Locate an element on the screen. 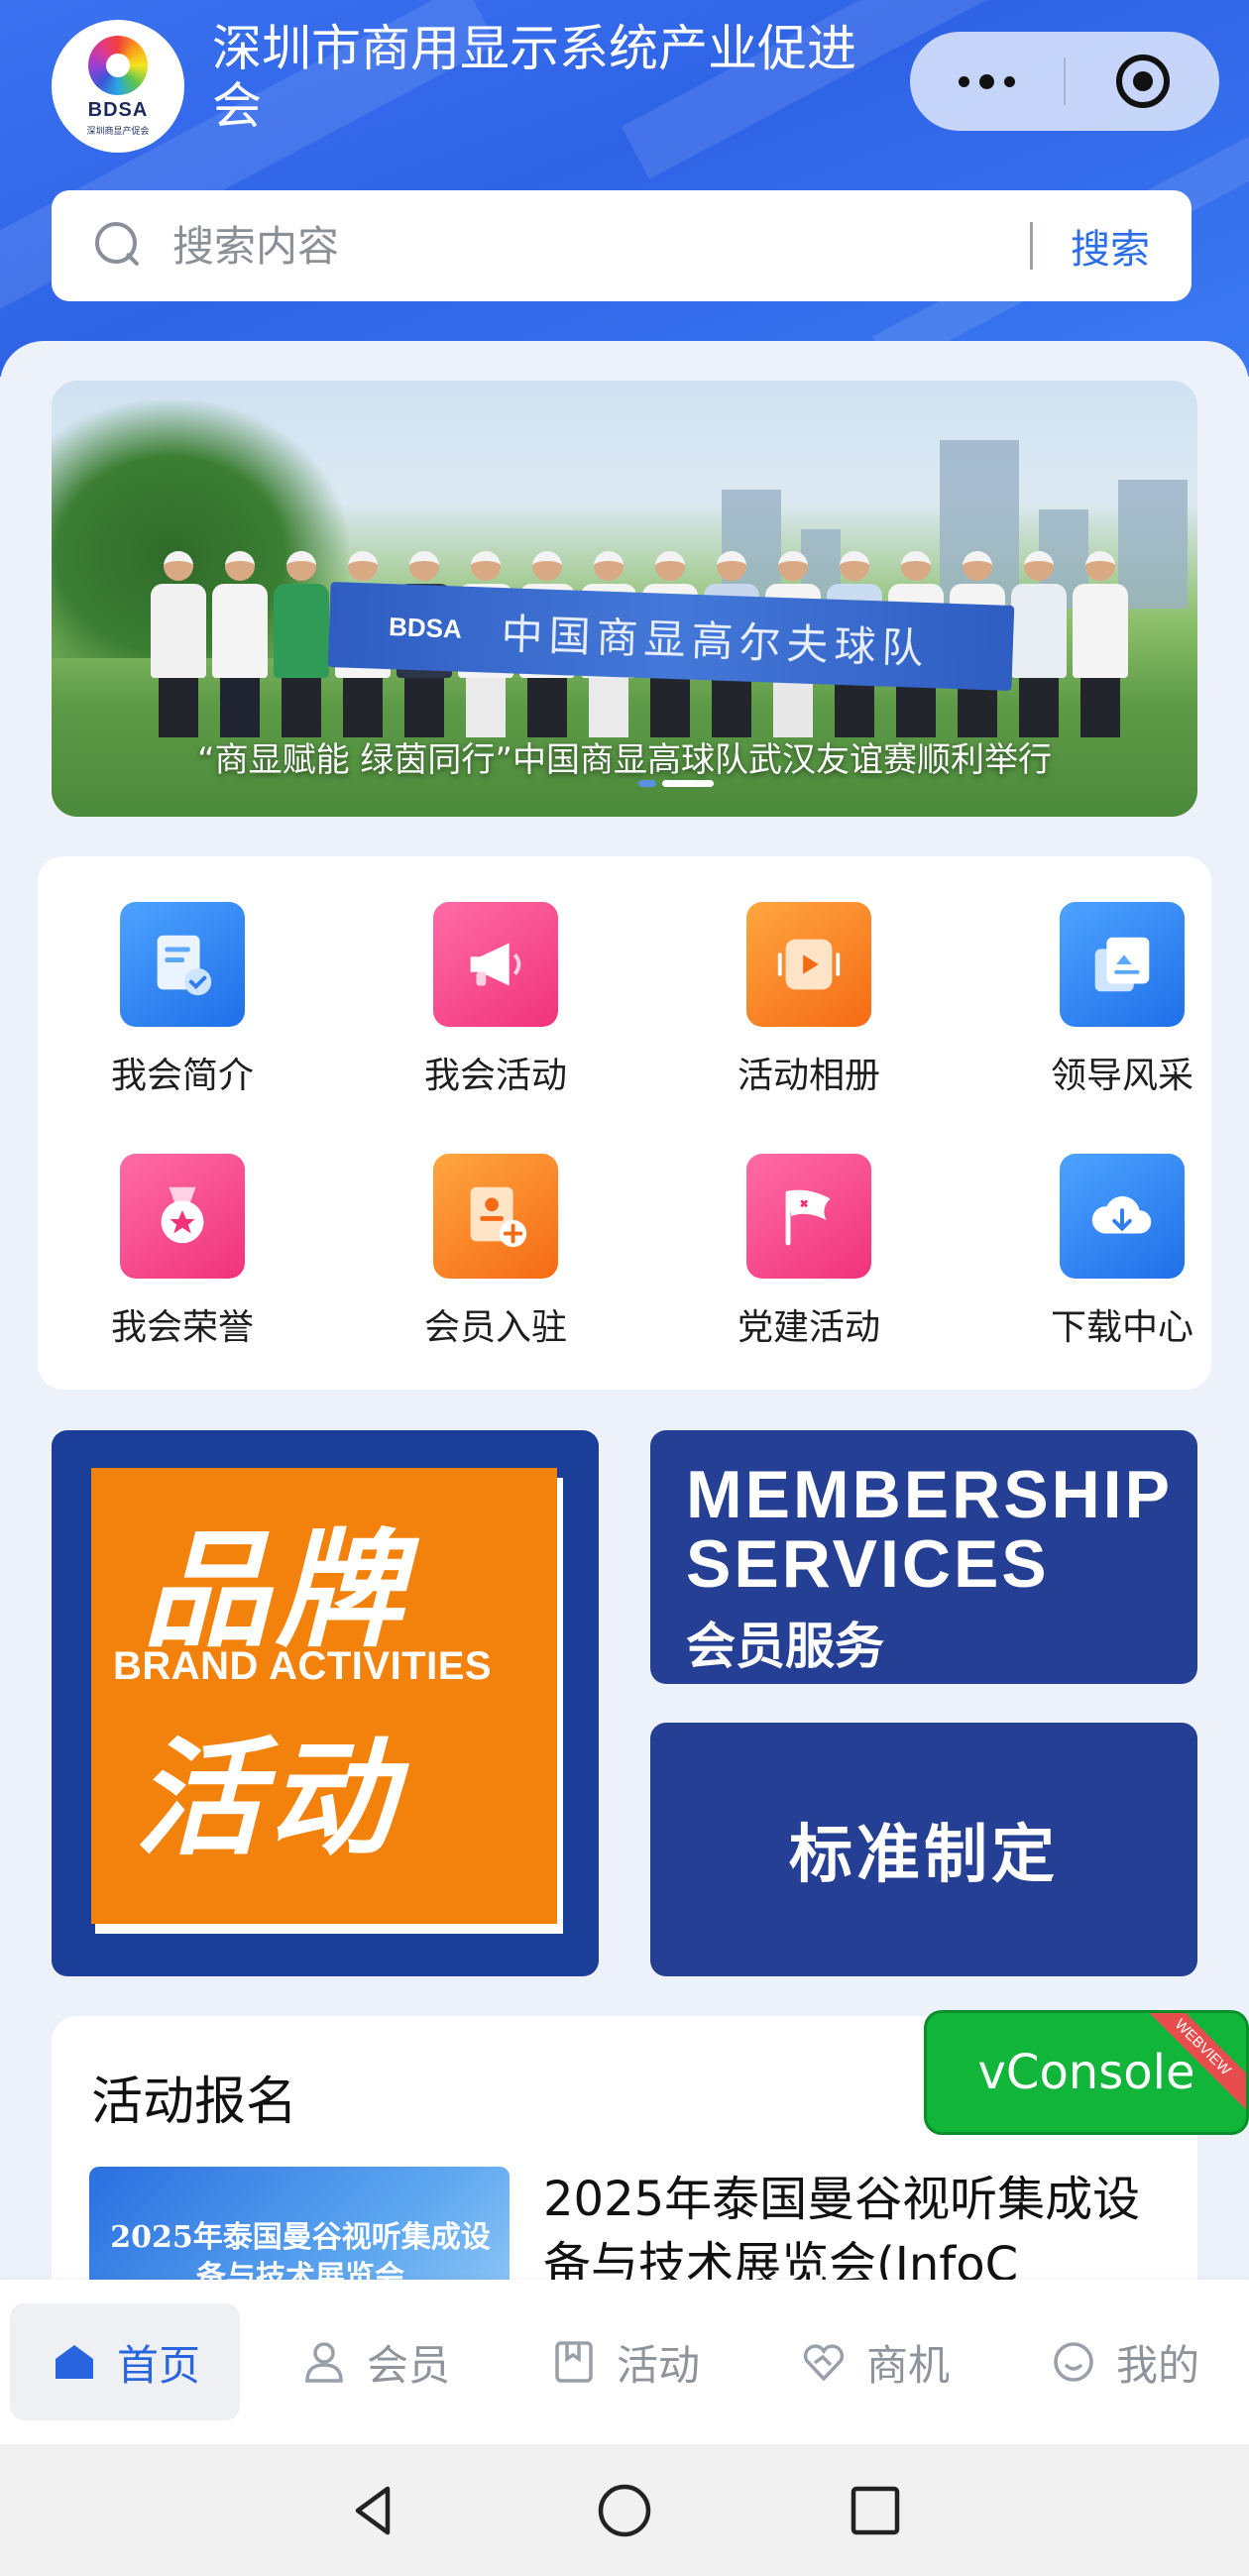 The width and height of the screenshot is (1249, 2576). recents-icon is located at coordinates (875, 2510).